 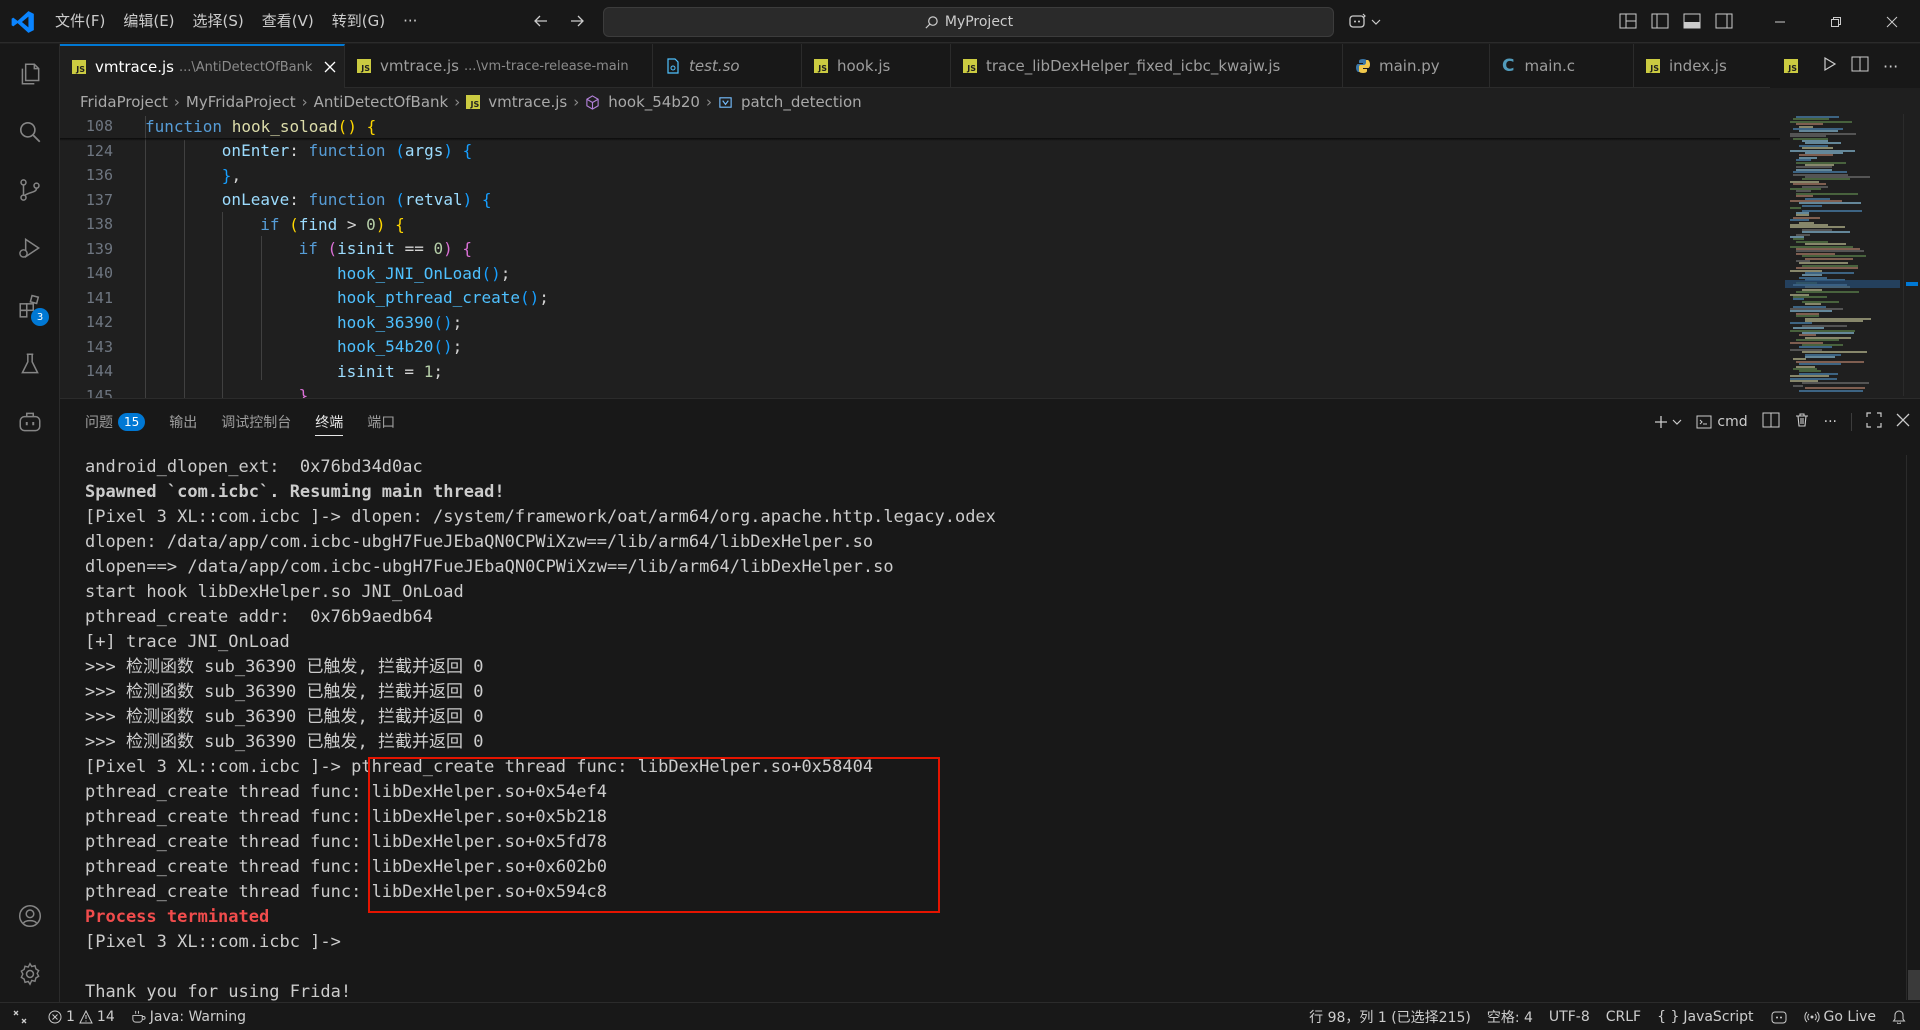 I want to click on menu-go: 转到(G), so click(x=358, y=21).